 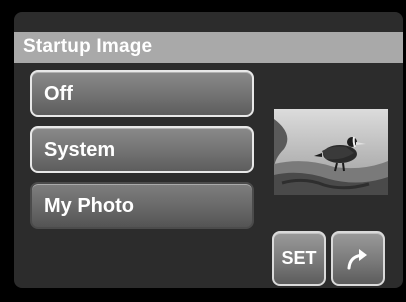 I want to click on set-button-label: SET, so click(x=299, y=258).